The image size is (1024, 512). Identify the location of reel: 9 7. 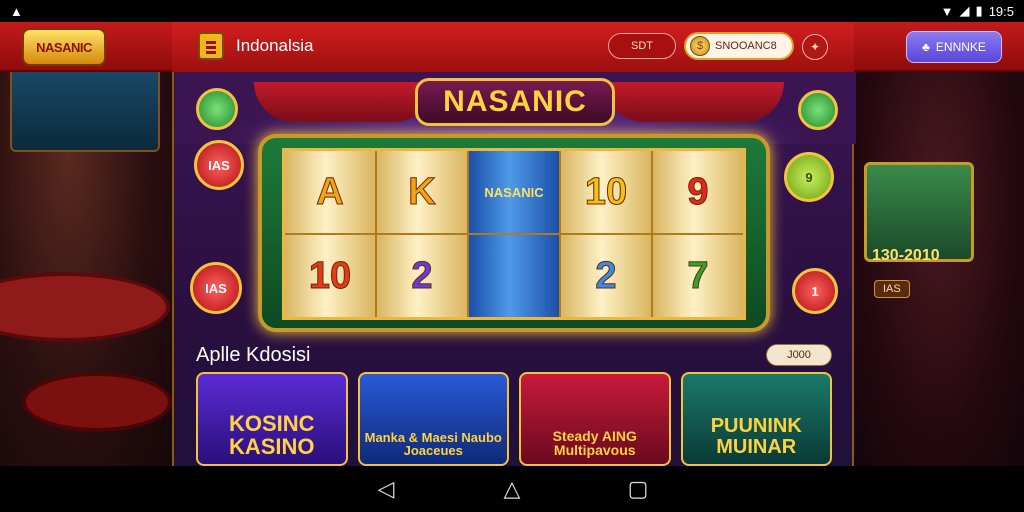
(698, 234).